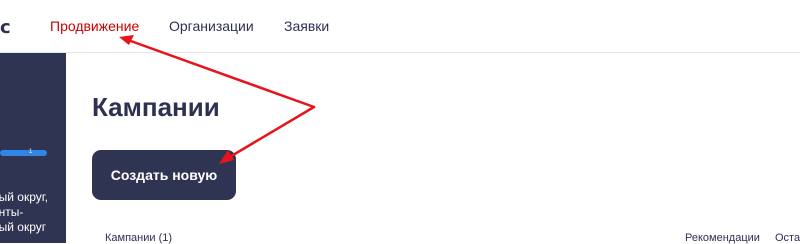 This screenshot has height=244, width=800. Describe the element at coordinates (24, 197) in the screenshot. I see `region-text-line: ный округ,` at that location.